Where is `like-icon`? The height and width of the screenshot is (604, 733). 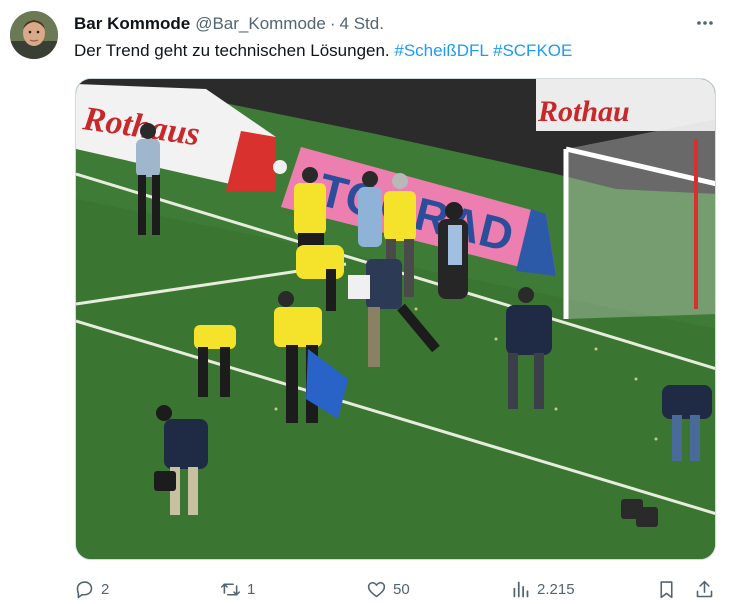
like-icon is located at coordinates (376, 589).